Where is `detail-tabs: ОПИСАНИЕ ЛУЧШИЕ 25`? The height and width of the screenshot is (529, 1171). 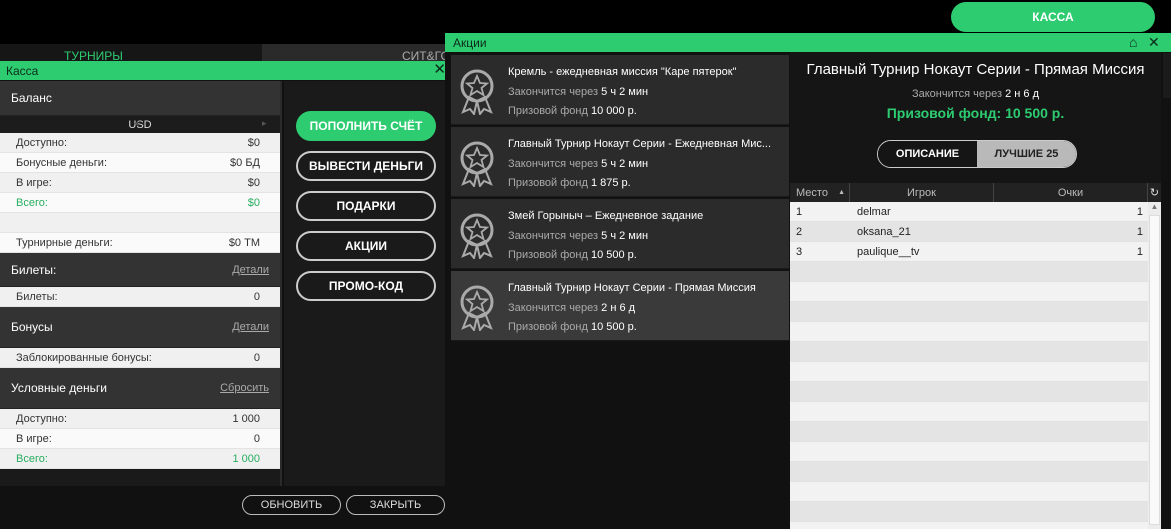
detail-tabs: ОПИСАНИЕ ЛУЧШИЕ 25 is located at coordinates (977, 154).